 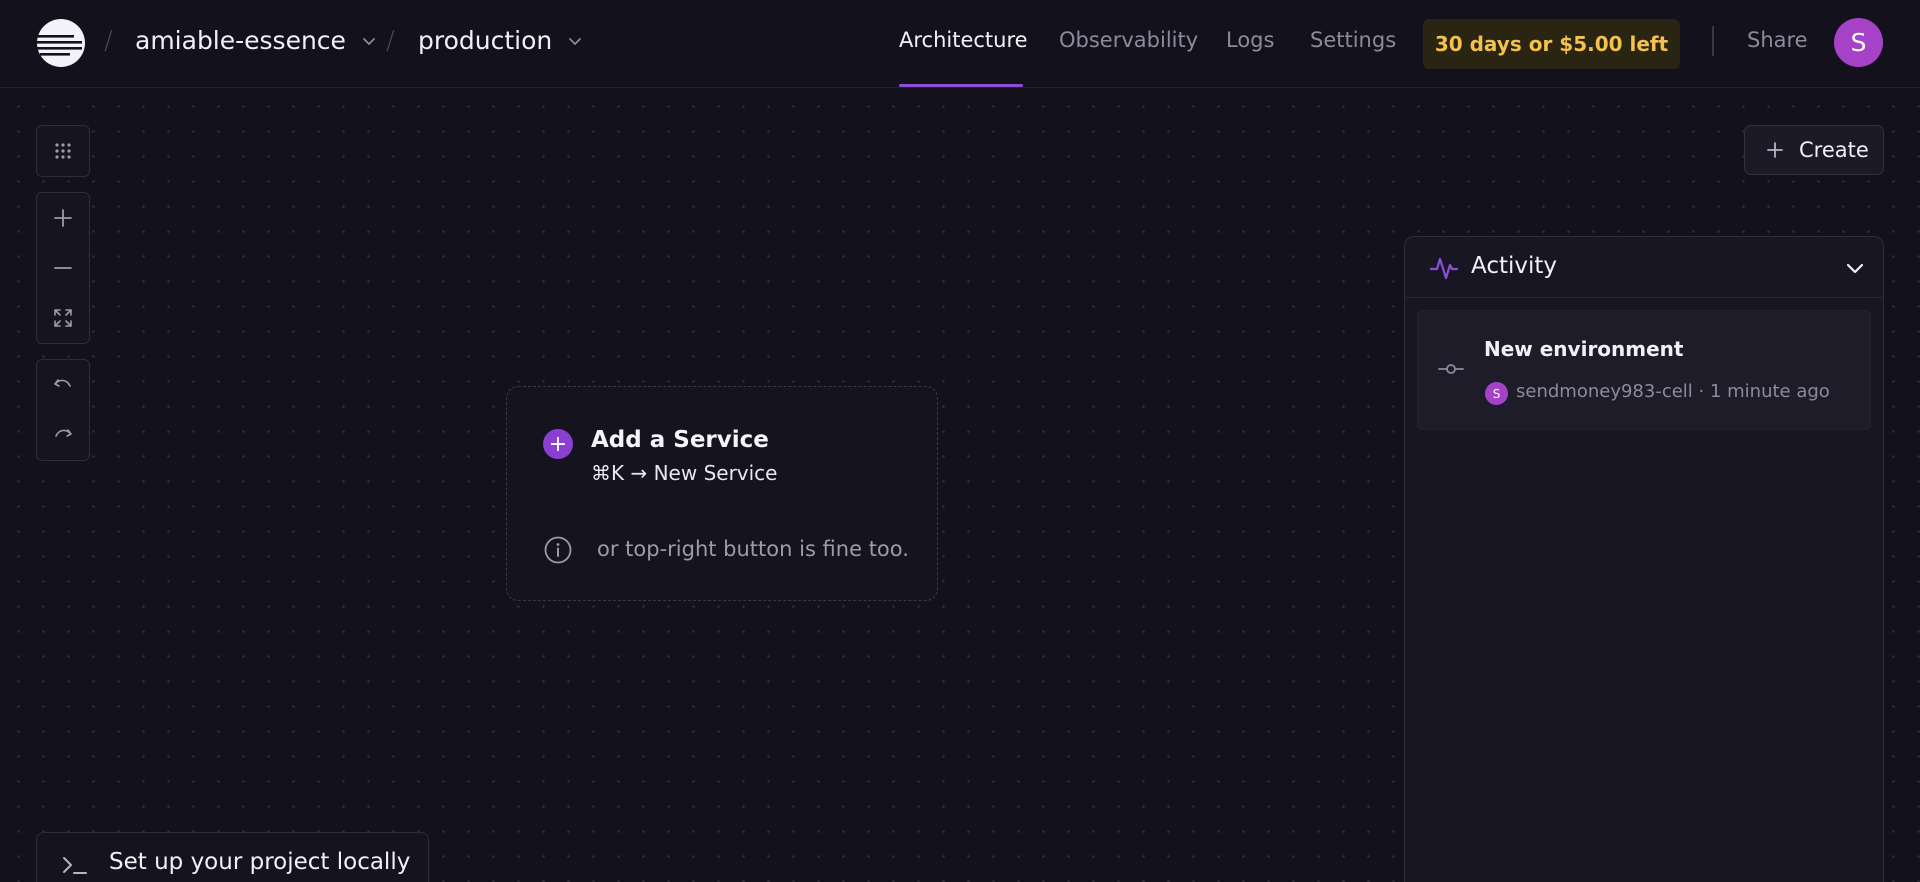 I want to click on plus-icon, so click(x=1775, y=150).